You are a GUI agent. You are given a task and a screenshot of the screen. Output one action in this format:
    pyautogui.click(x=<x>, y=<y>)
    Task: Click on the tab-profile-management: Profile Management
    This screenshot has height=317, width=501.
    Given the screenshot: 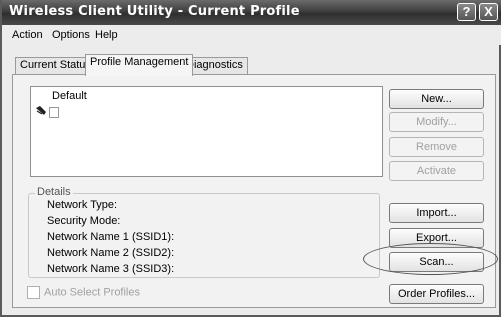 What is the action you would take?
    pyautogui.click(x=139, y=65)
    